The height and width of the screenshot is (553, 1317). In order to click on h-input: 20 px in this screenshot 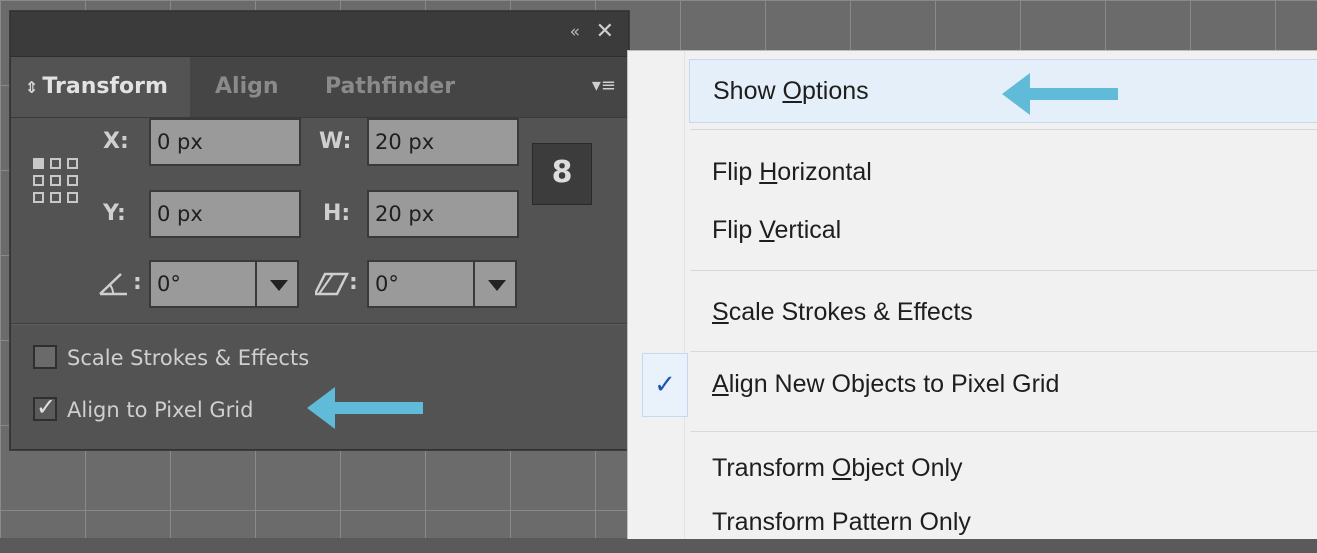, I will do `click(443, 214)`.